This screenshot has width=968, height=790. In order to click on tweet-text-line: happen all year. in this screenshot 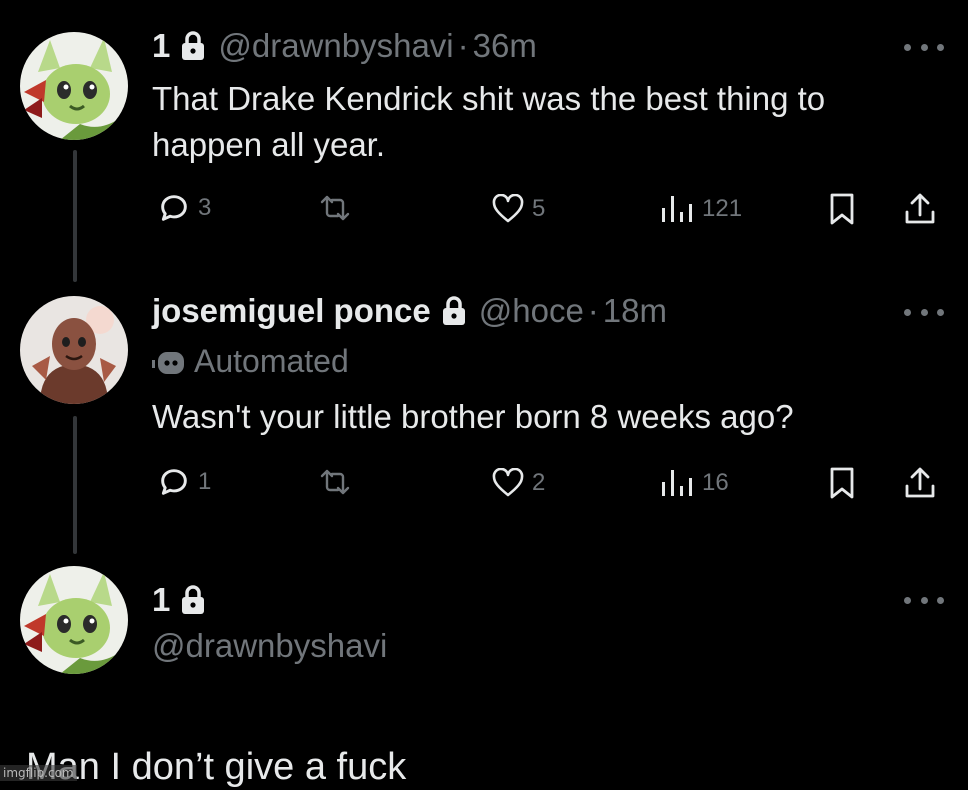, I will do `click(269, 144)`.